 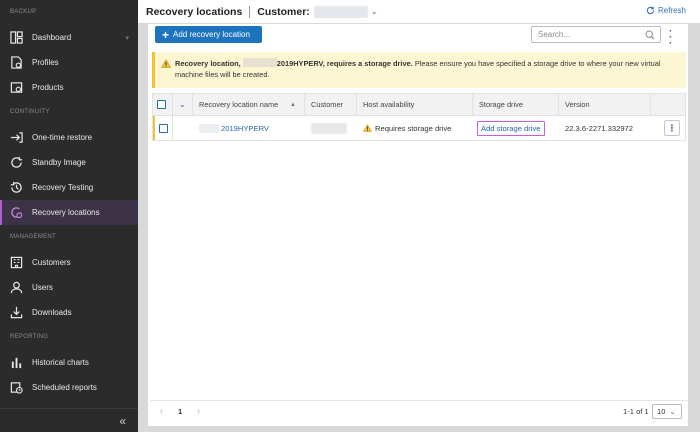 What do you see at coordinates (667, 411) in the screenshot?
I see `per-page-select: 10 ⌄` at bounding box center [667, 411].